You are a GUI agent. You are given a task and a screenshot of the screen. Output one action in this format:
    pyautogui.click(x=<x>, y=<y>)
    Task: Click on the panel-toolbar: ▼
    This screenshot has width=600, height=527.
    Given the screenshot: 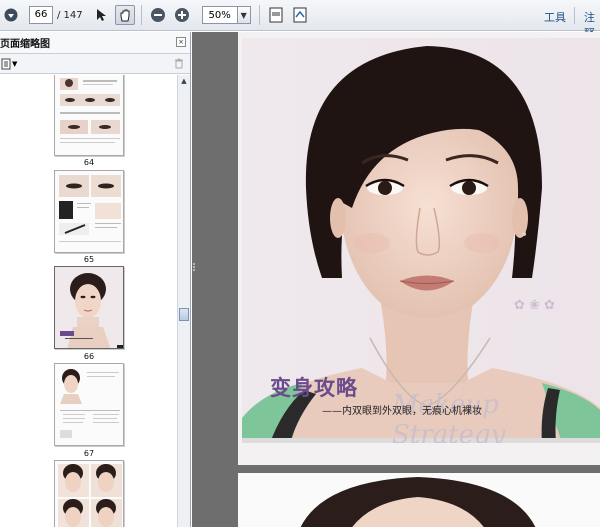 What is the action you would take?
    pyautogui.click(x=95, y=64)
    